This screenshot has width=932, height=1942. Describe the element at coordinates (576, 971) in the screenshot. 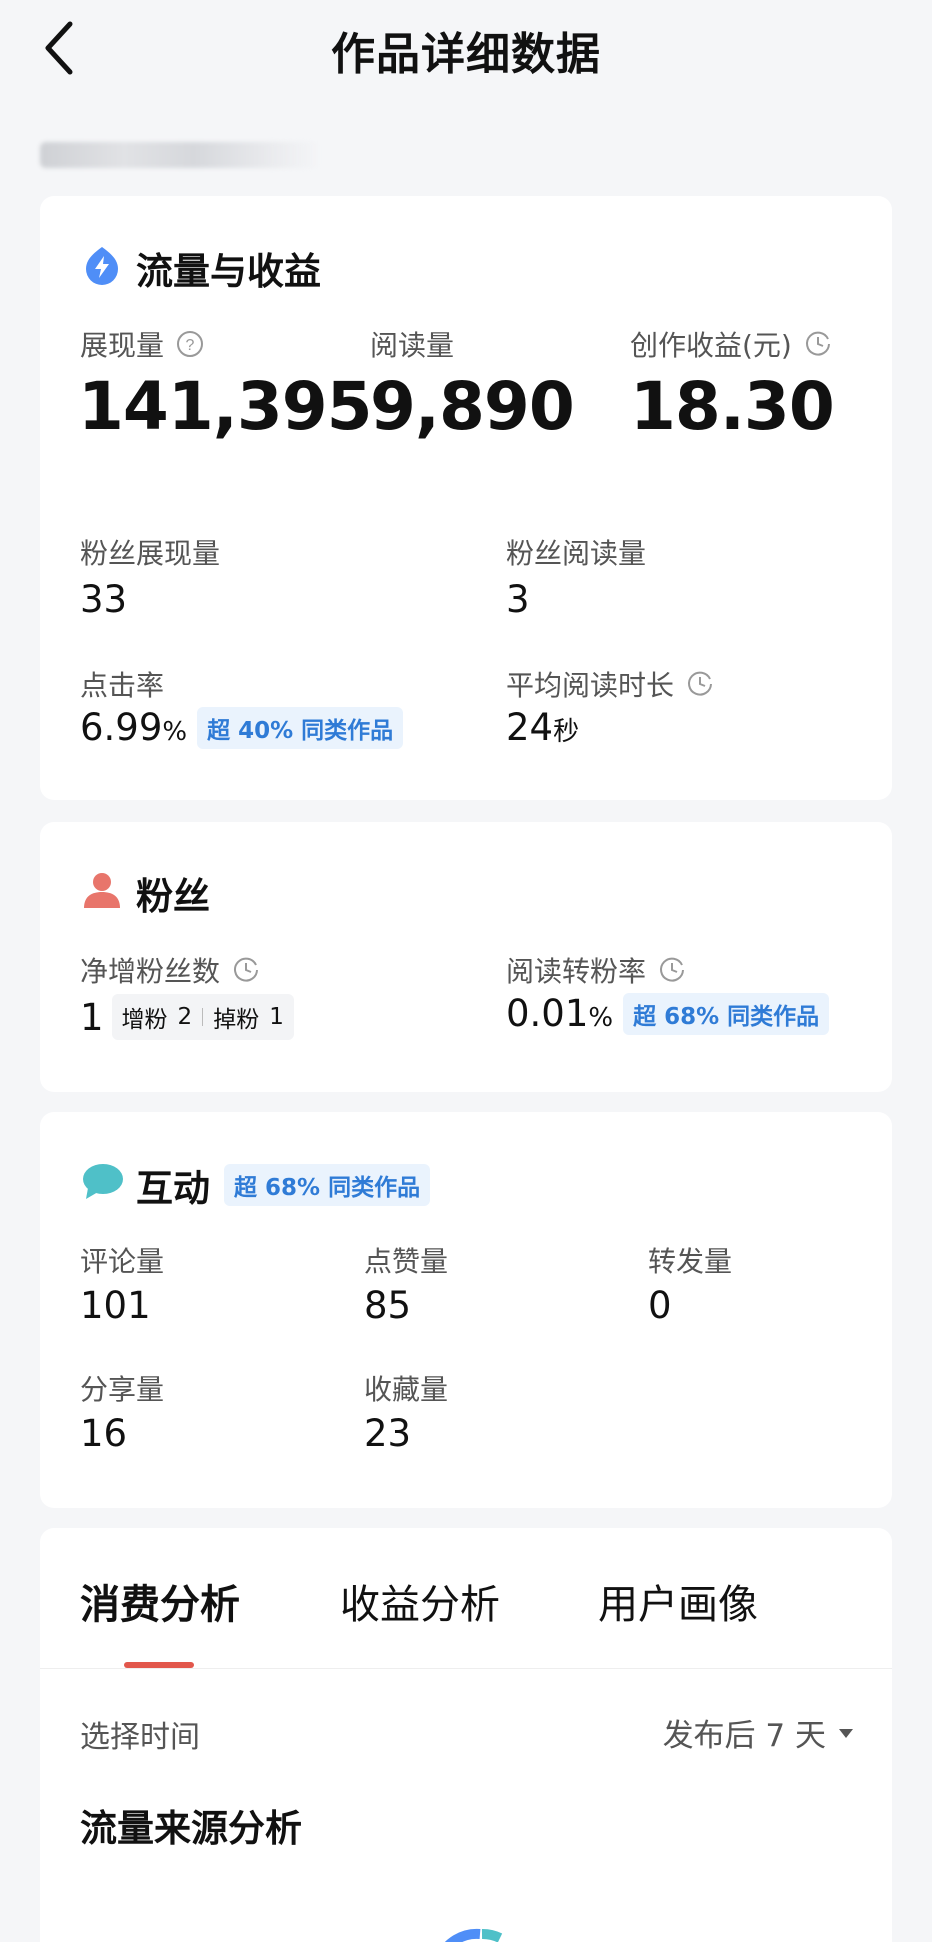

I see `conversion-label: 阅读转粉率` at that location.